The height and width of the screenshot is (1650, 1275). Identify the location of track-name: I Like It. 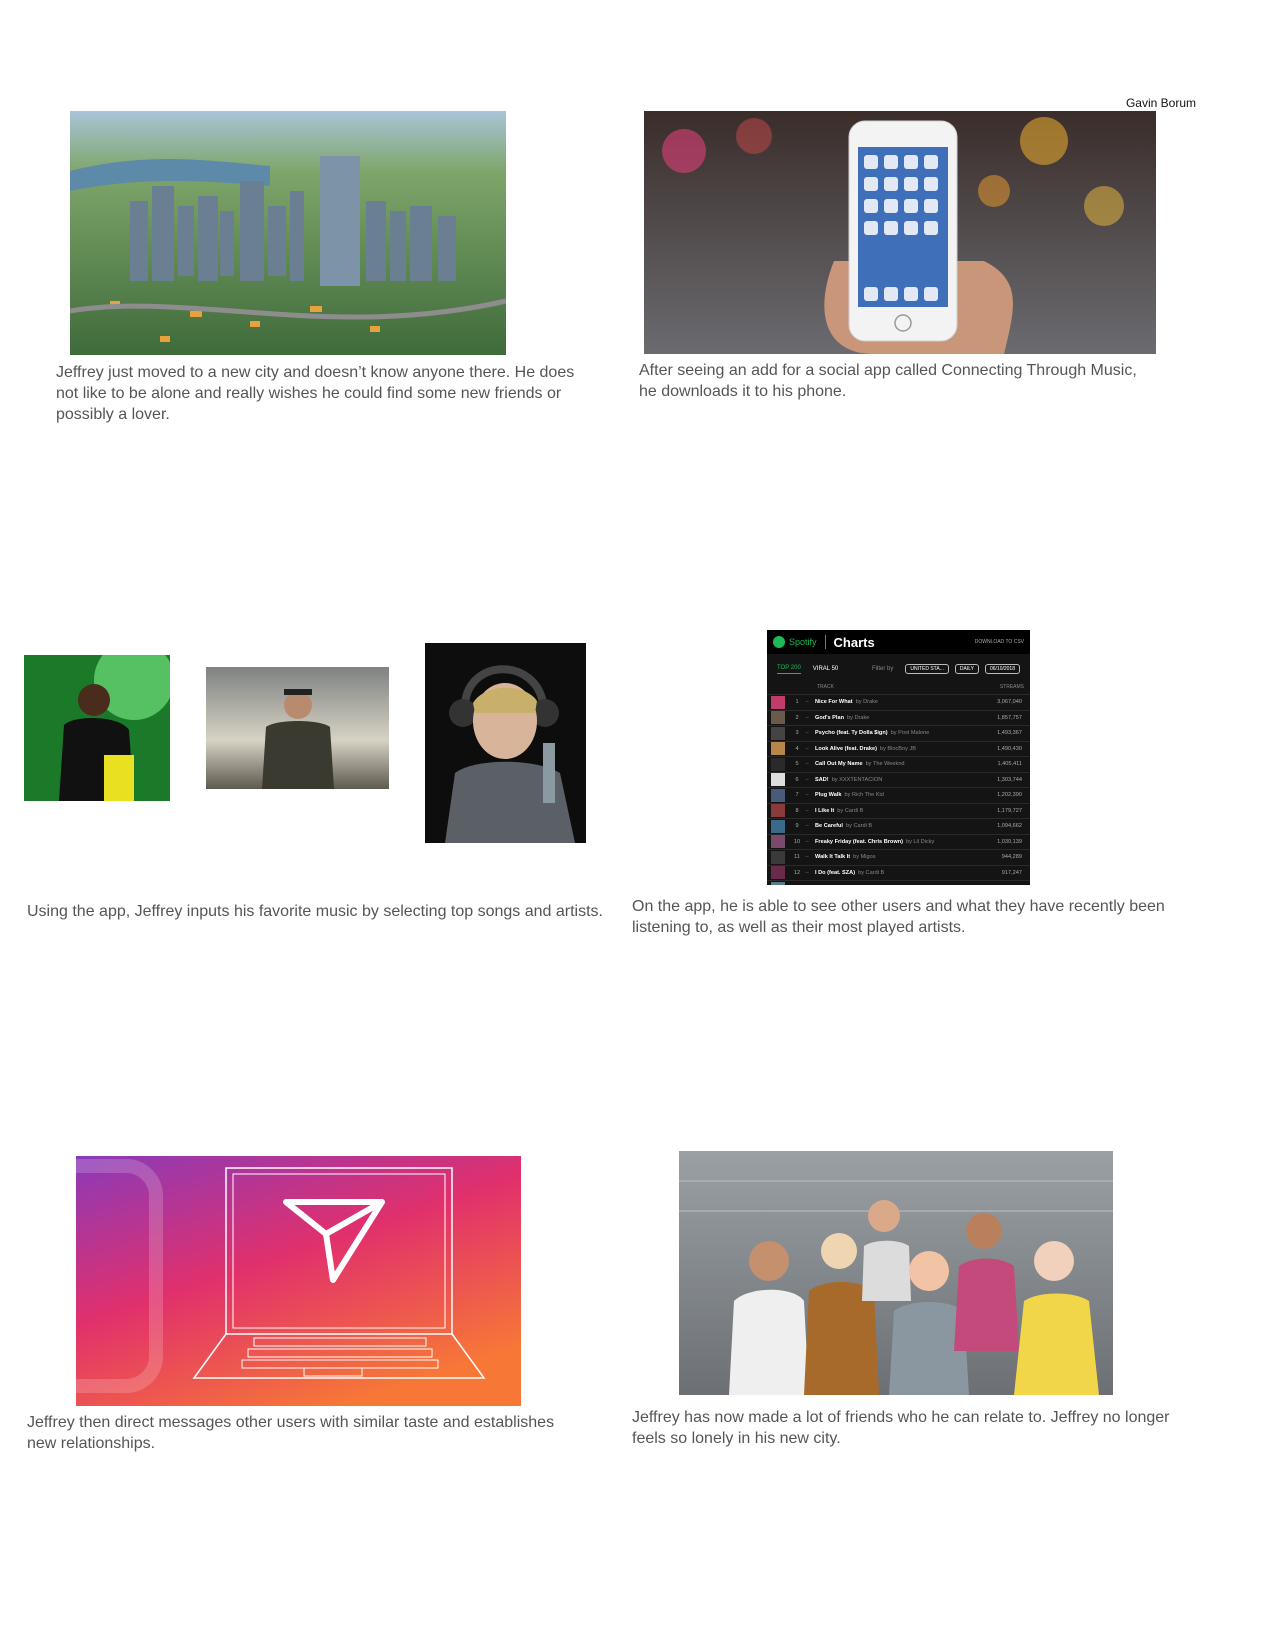
(824, 811).